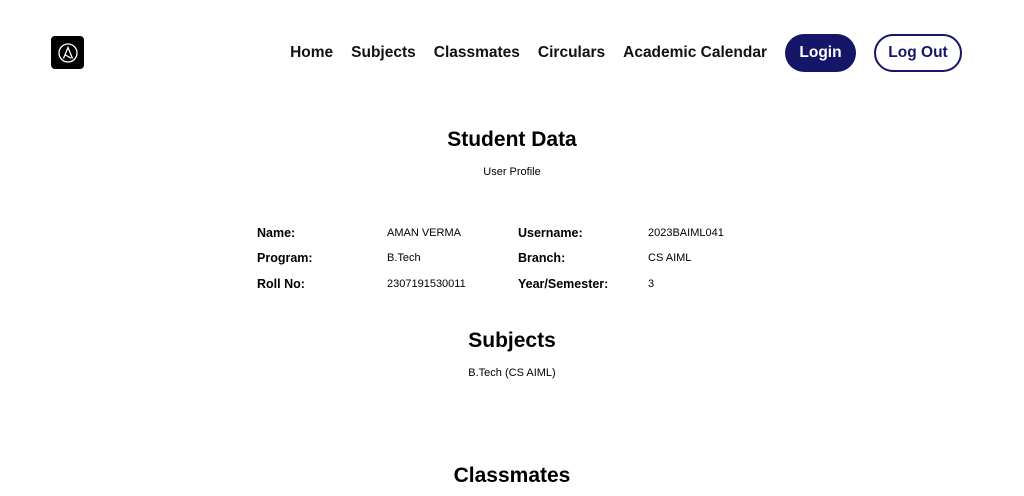 The image size is (1024, 496). What do you see at coordinates (563, 283) in the screenshot?
I see `year-semester-label: Year/Semester:` at bounding box center [563, 283].